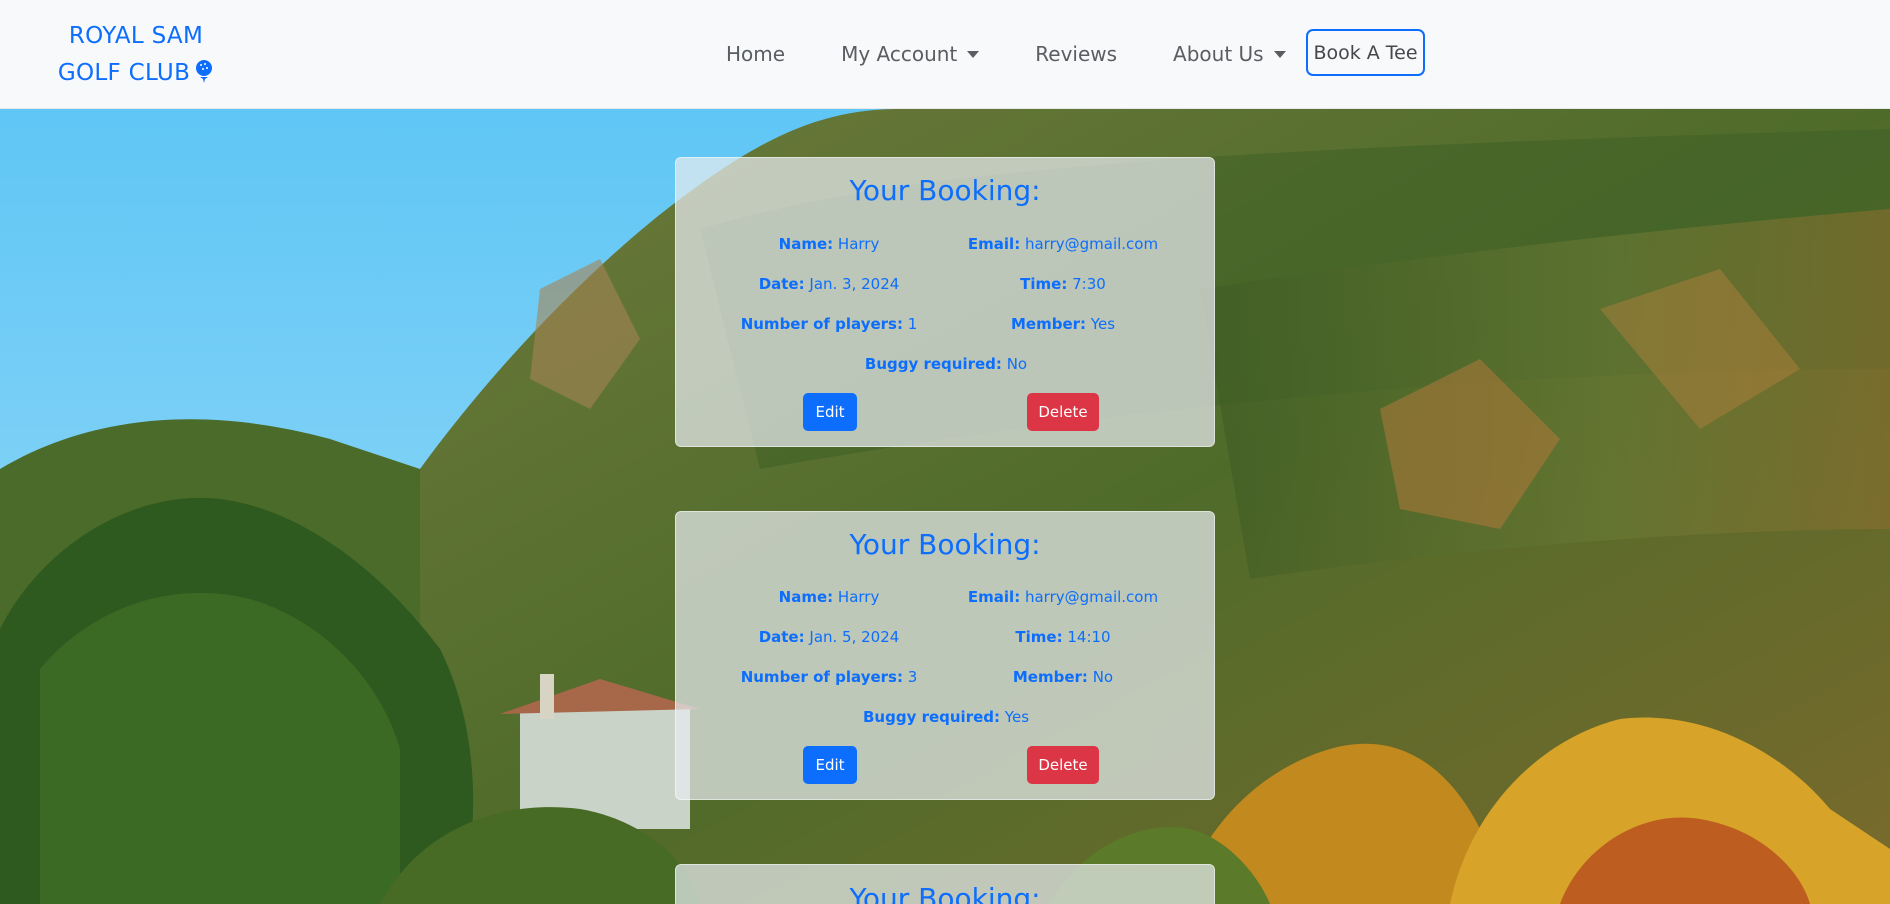 This screenshot has height=904, width=1890. What do you see at coordinates (854, 637) in the screenshot?
I see `date-value: Jan. 5, 2024` at bounding box center [854, 637].